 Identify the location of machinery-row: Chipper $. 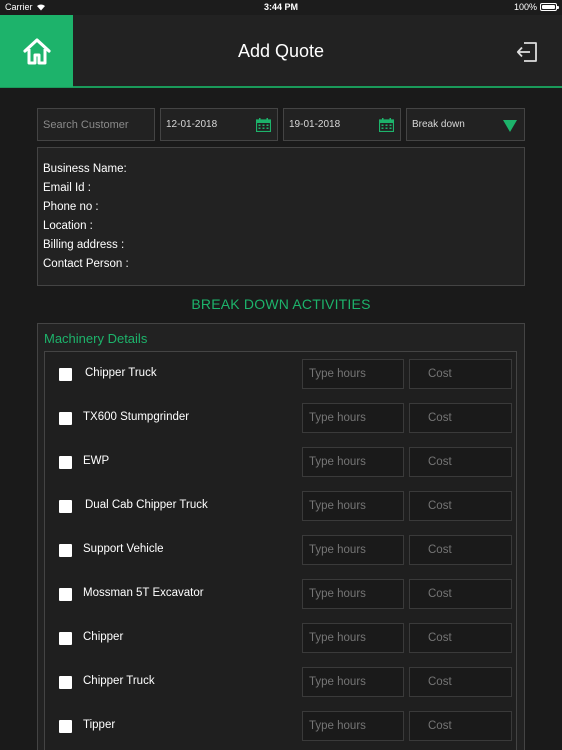
(281, 645).